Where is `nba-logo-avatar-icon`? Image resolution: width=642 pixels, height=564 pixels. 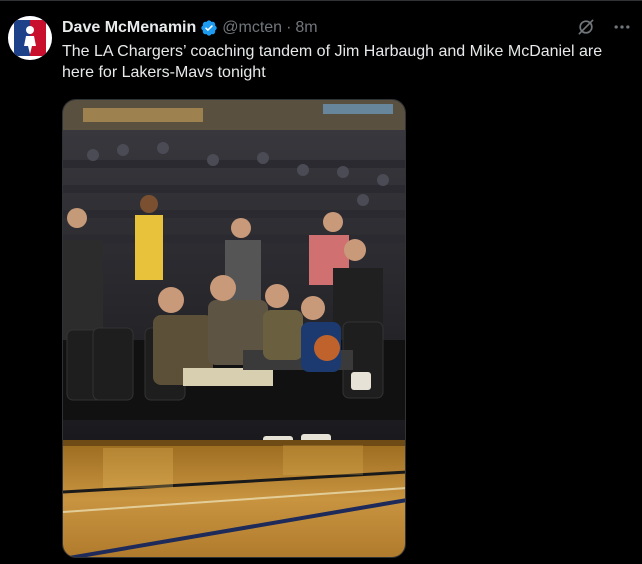 nba-logo-avatar-icon is located at coordinates (30, 38).